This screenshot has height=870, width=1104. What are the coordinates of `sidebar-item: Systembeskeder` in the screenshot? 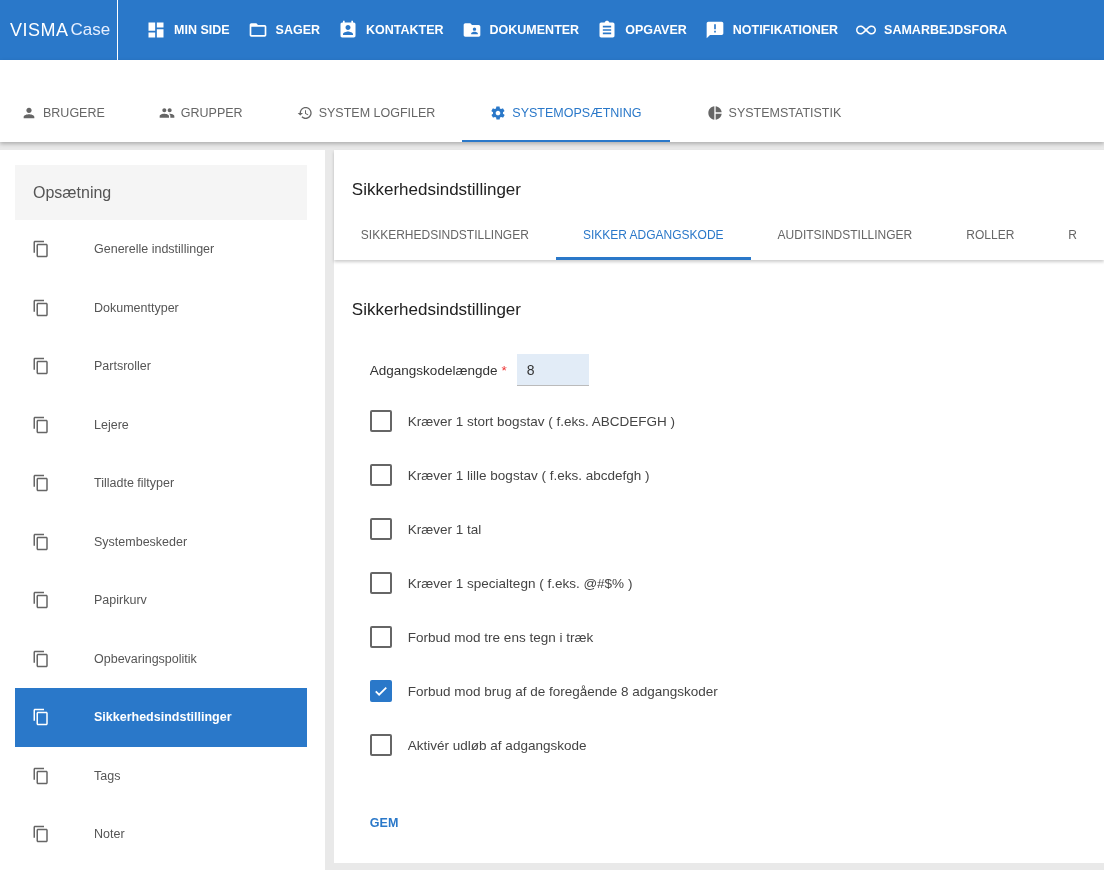 It's located at (161, 541).